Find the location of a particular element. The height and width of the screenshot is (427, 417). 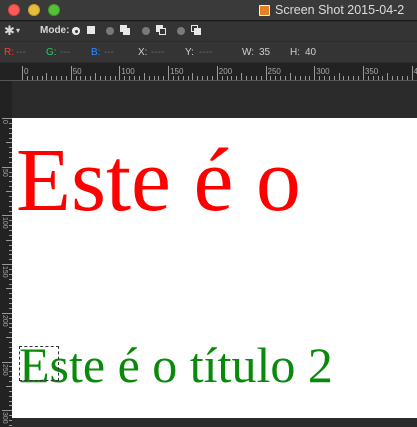

blue-value: --- is located at coordinates (109, 52).